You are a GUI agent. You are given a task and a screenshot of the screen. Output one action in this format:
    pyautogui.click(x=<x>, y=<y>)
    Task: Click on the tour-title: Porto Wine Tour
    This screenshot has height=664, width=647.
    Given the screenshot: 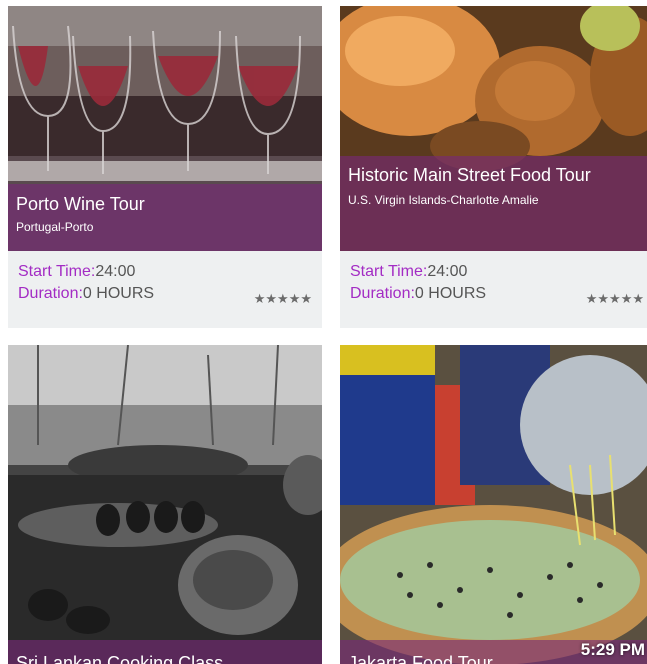 What is the action you would take?
    pyautogui.click(x=80, y=204)
    